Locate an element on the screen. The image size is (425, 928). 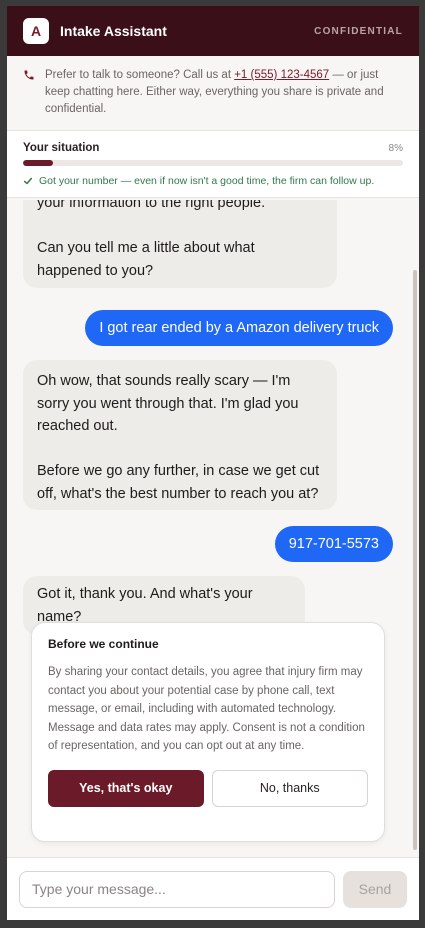
progress-track is located at coordinates (213, 163).